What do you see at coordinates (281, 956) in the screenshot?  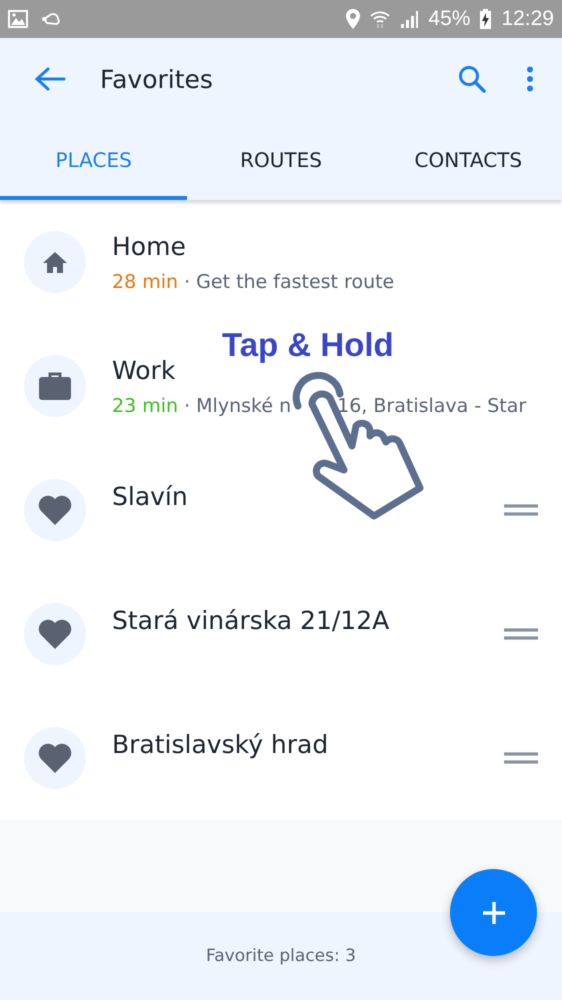 I see `favorites-count: Favorite places: 3` at bounding box center [281, 956].